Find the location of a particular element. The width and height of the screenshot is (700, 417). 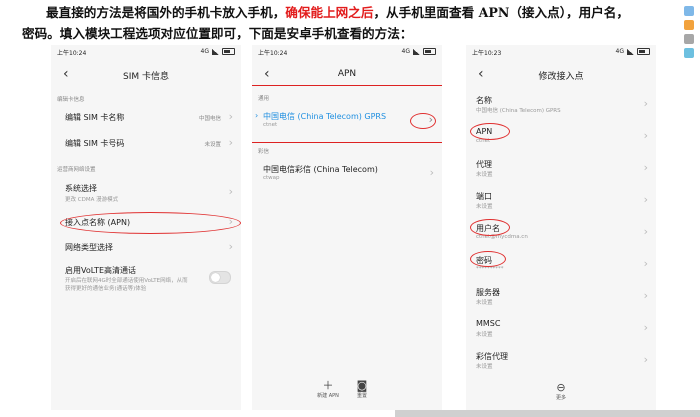

row-sub: 更改 CDMA 漫游模式 is located at coordinates (92, 200).